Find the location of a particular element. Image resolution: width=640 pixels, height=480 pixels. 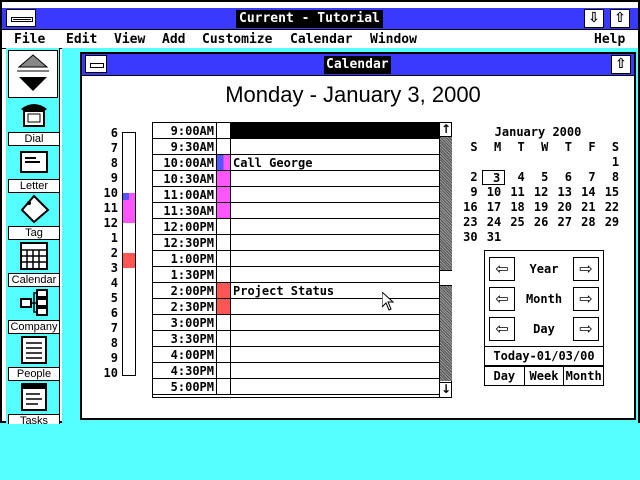

time-slot-row: 10:00AM Call George is located at coordinates (296, 163).